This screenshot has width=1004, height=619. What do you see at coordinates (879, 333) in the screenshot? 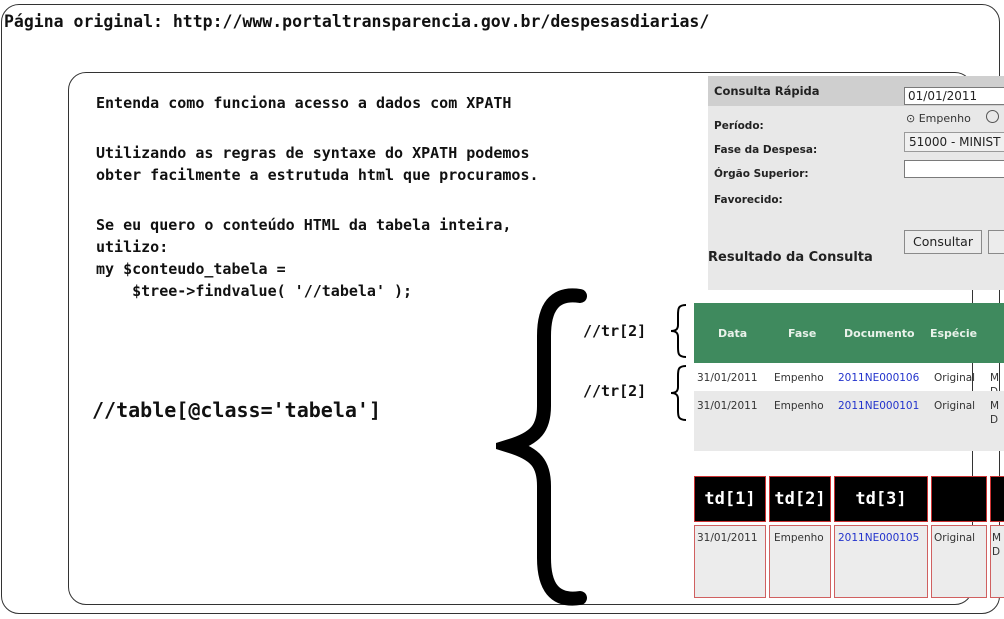
I see `col-header-documento: Documento` at bounding box center [879, 333].